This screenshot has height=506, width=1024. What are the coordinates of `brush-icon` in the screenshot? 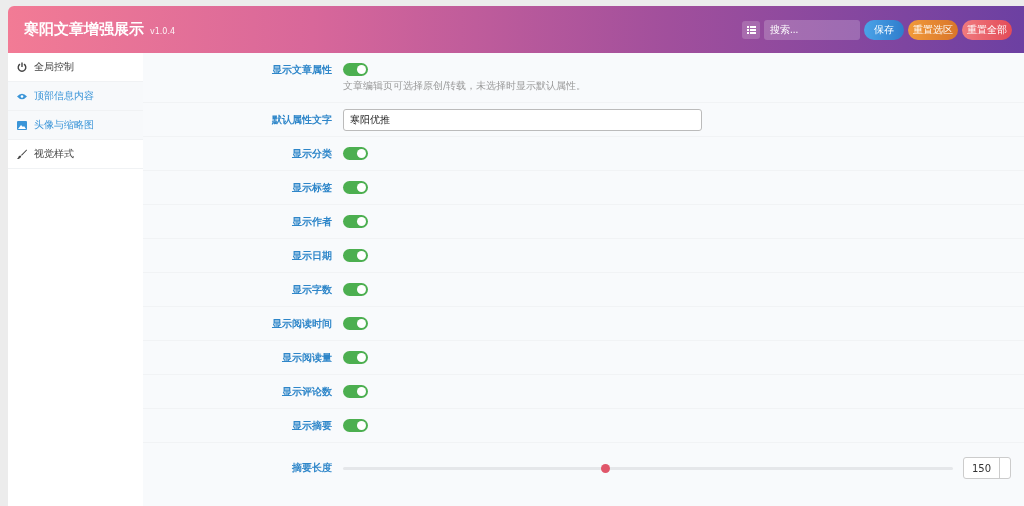 It's located at (22, 154).